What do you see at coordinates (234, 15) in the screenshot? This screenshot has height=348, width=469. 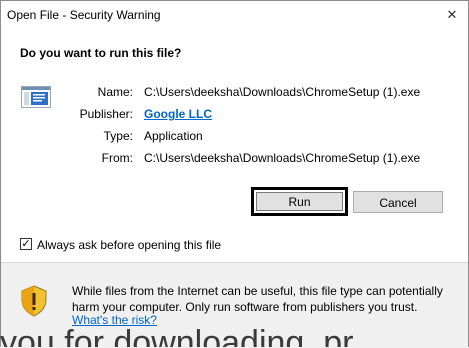 I see `title-bar: Open File - Security Warning ✕` at bounding box center [234, 15].